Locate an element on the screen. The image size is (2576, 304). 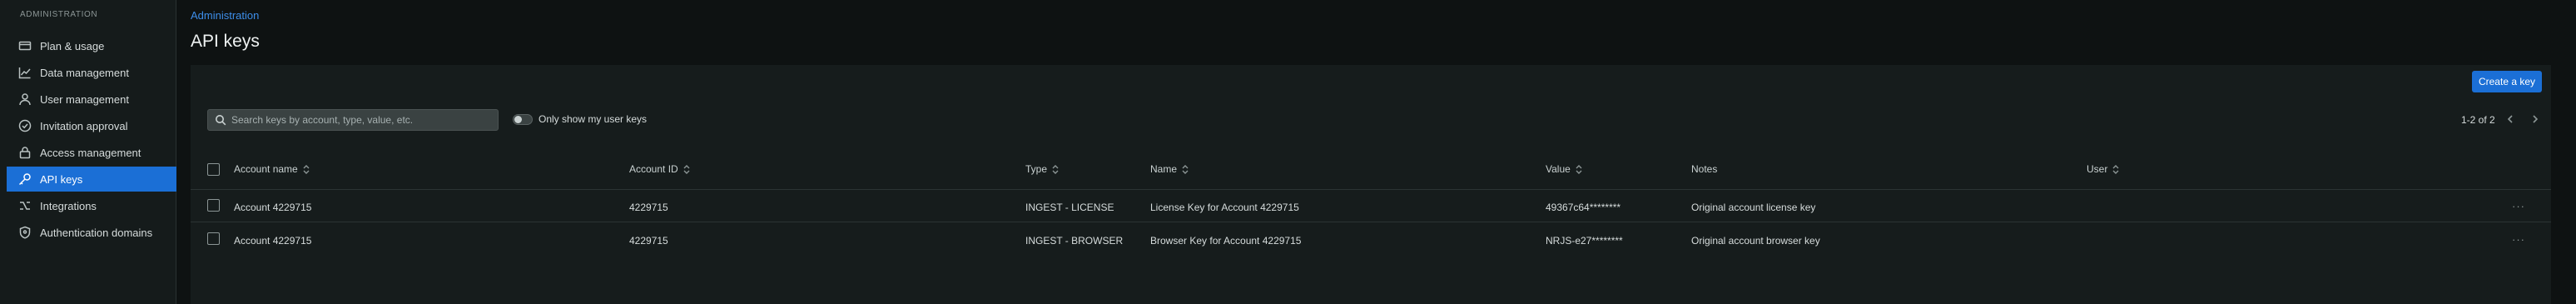
chevron-left-icon is located at coordinates (2510, 119).